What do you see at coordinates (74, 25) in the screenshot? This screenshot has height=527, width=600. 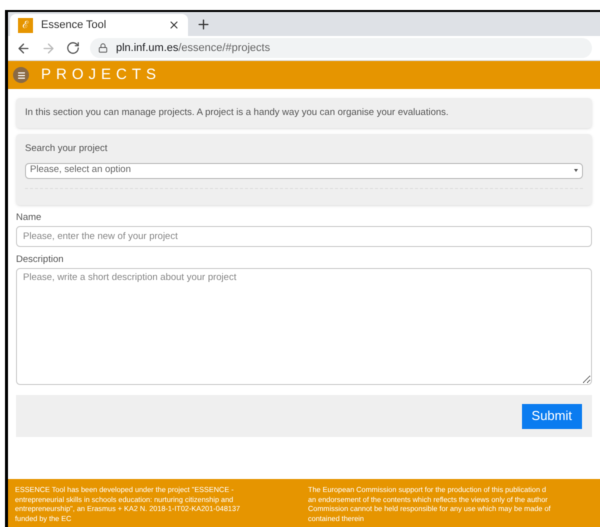 I see `tab-title: Essence Tool` at bounding box center [74, 25].